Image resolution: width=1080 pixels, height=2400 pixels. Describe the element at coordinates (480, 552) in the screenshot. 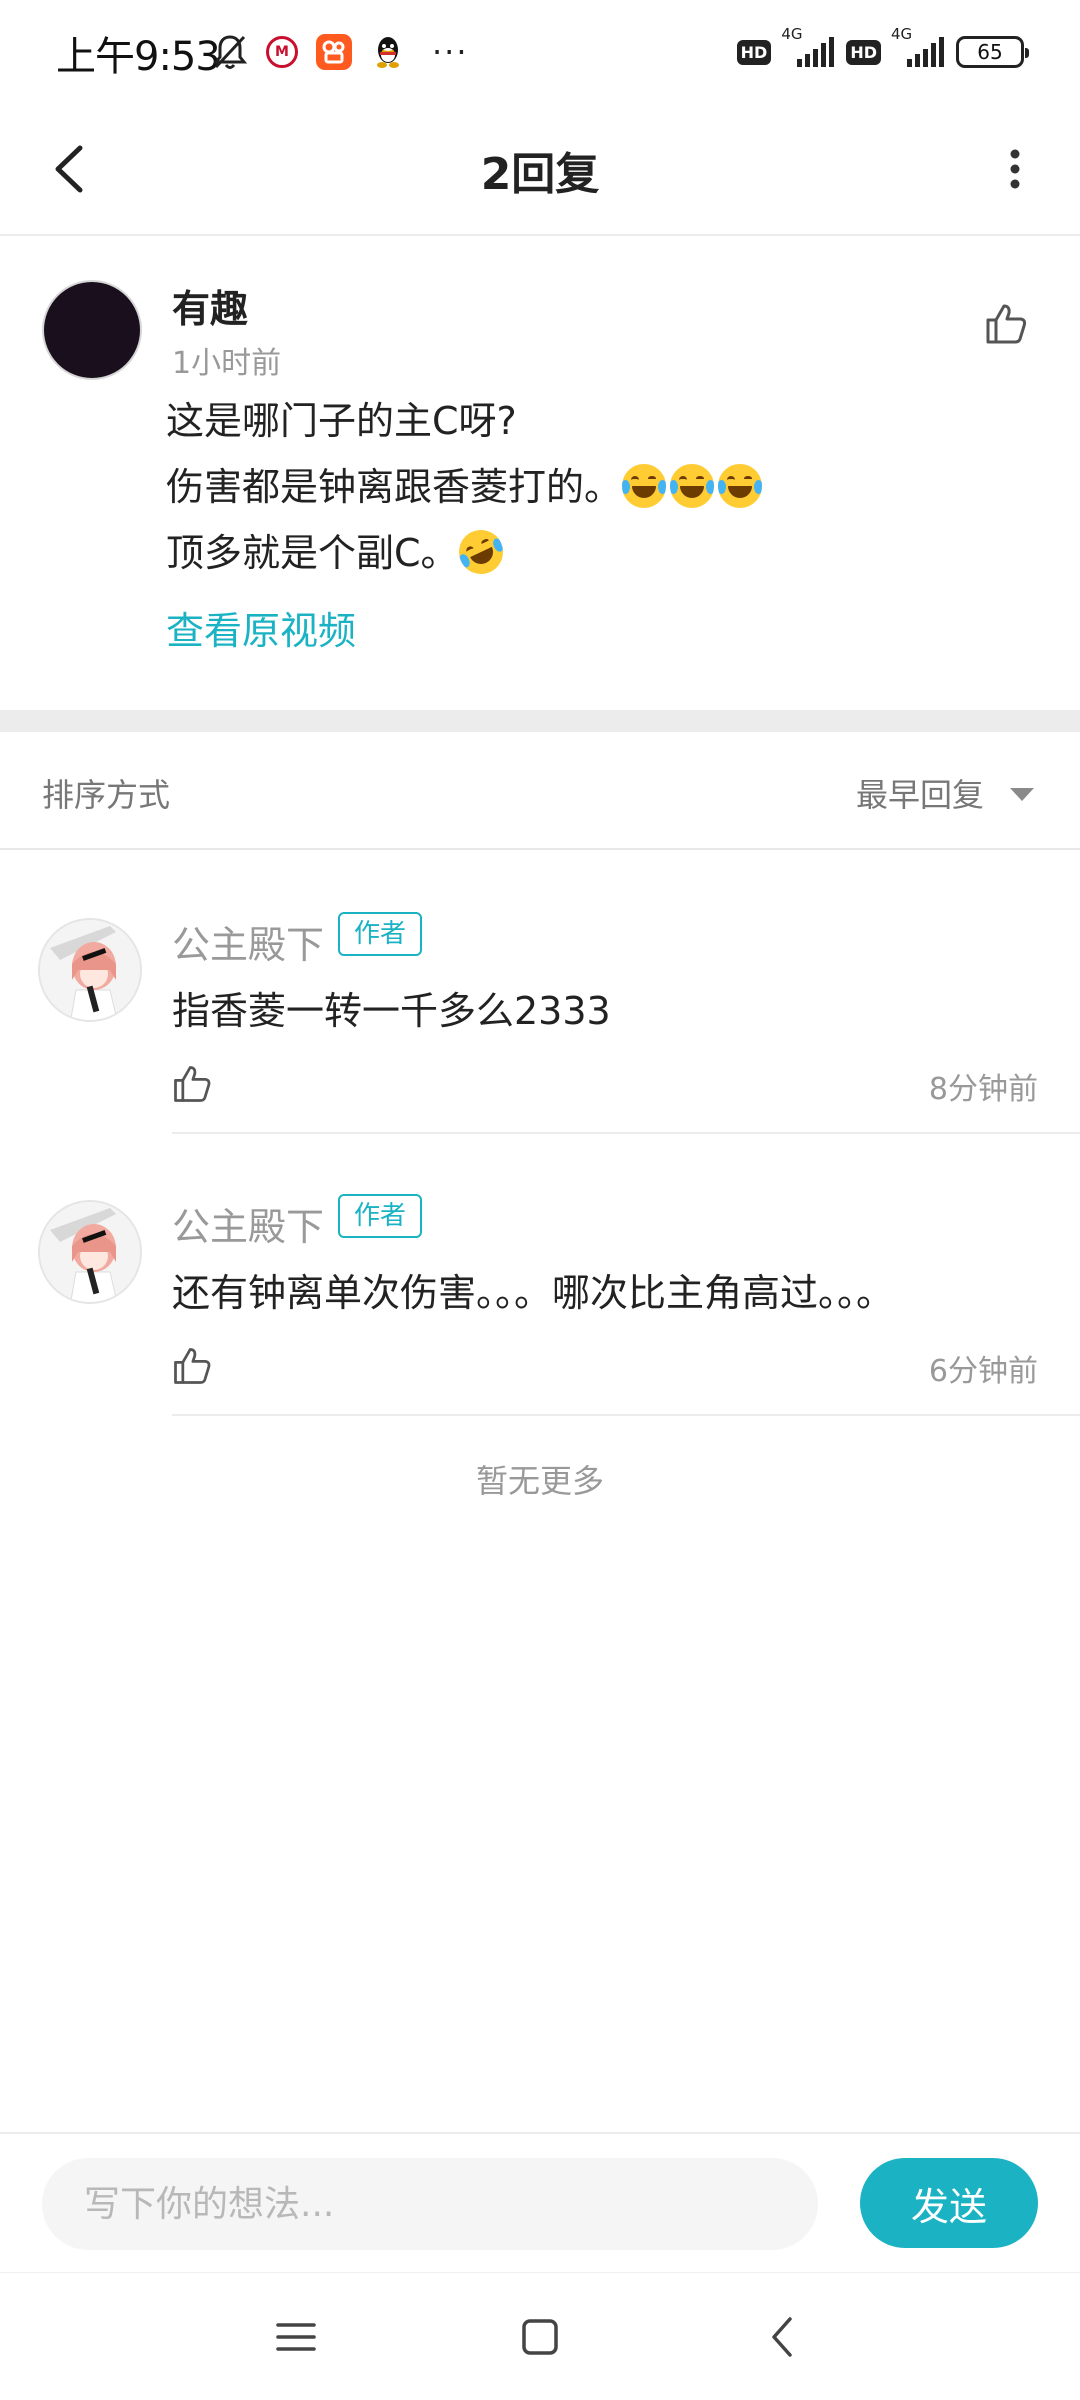

I see `rolling-laughing-emoji-icon` at that location.